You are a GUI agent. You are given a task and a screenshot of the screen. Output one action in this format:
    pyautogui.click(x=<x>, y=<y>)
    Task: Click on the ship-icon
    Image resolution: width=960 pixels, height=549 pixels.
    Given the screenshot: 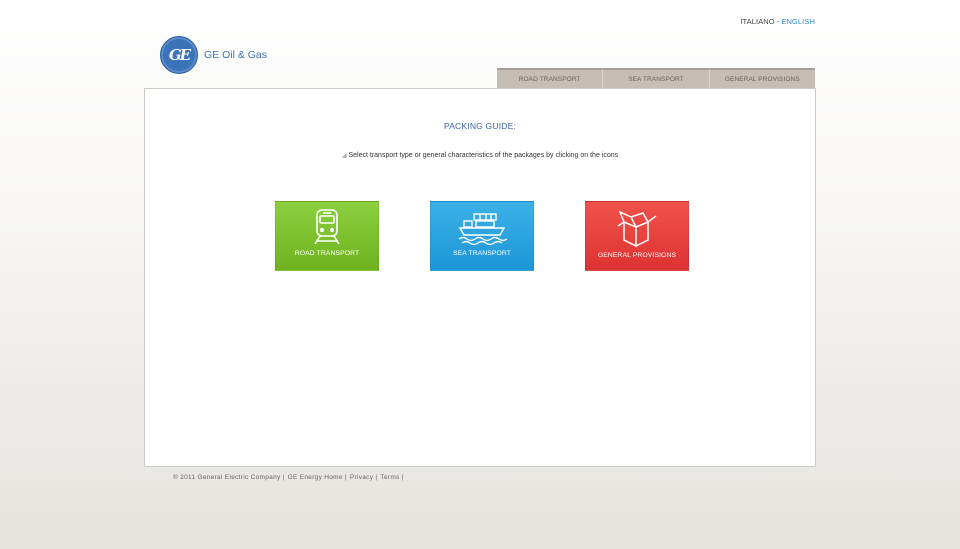 What is the action you would take?
    pyautogui.click(x=483, y=229)
    